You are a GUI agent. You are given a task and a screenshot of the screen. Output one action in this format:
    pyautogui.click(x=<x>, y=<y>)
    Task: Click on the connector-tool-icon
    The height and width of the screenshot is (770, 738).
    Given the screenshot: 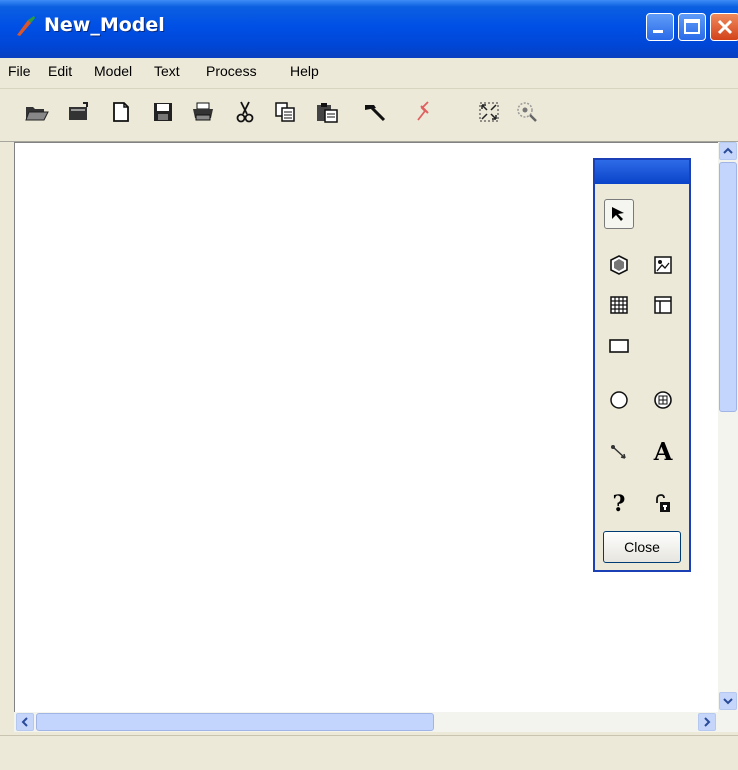 What is the action you would take?
    pyautogui.click(x=618, y=452)
    